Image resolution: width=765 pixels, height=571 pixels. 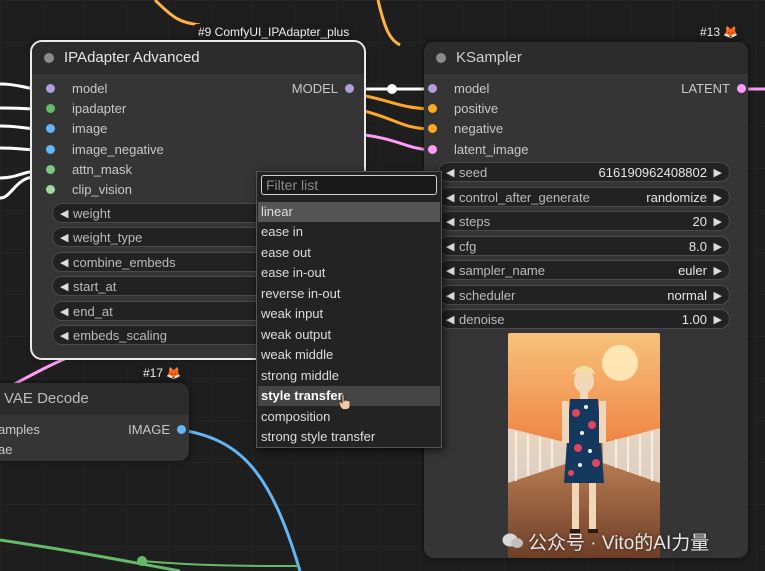 I want to click on widget-value: randomize, so click(x=676, y=197).